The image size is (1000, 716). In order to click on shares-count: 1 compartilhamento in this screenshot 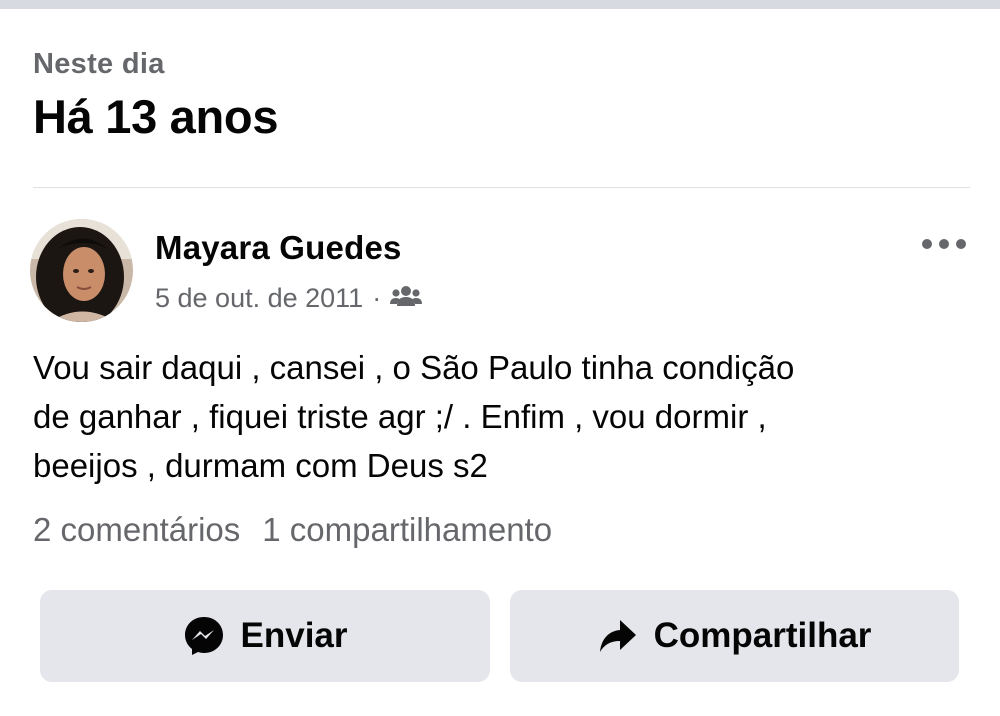, I will do `click(407, 530)`.